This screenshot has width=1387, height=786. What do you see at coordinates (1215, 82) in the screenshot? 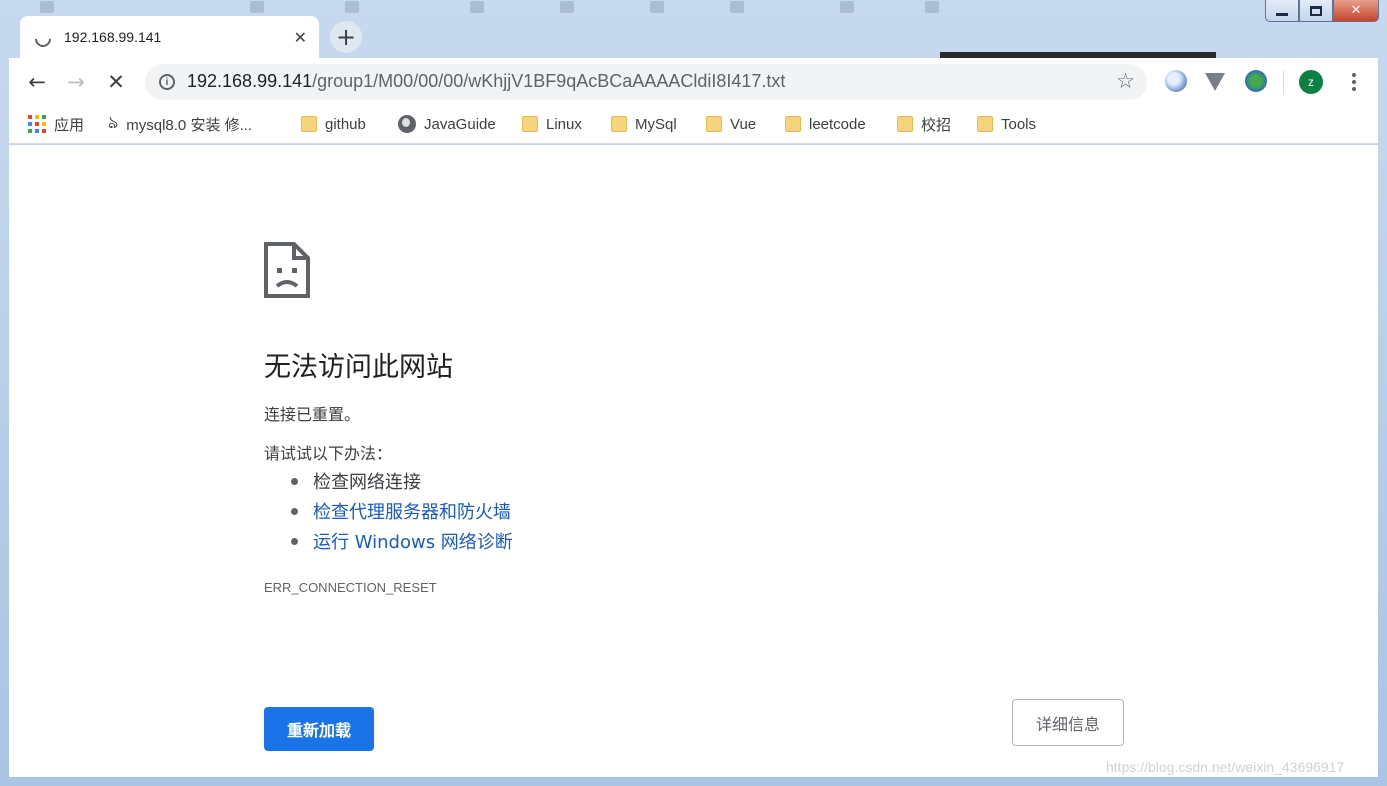
I see `extension-vue-devtools-icon` at bounding box center [1215, 82].